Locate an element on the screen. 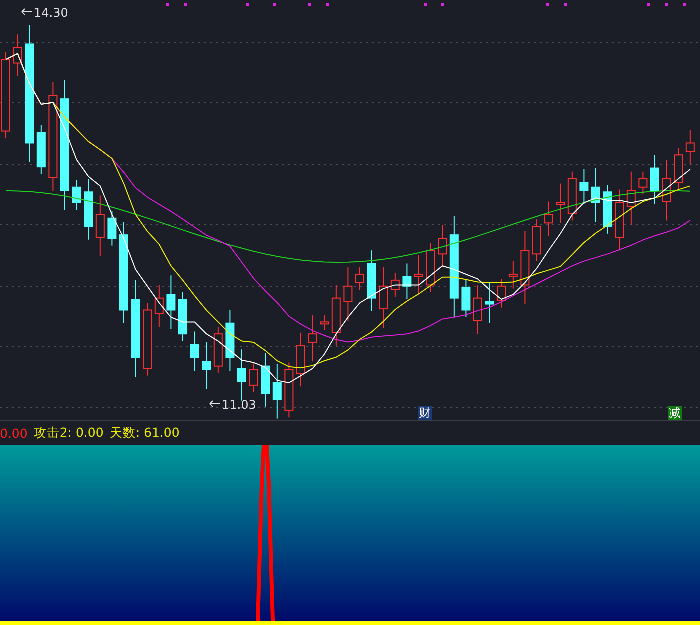 This screenshot has width=700, height=625. indicator-value: 0.00 is located at coordinates (14, 433).